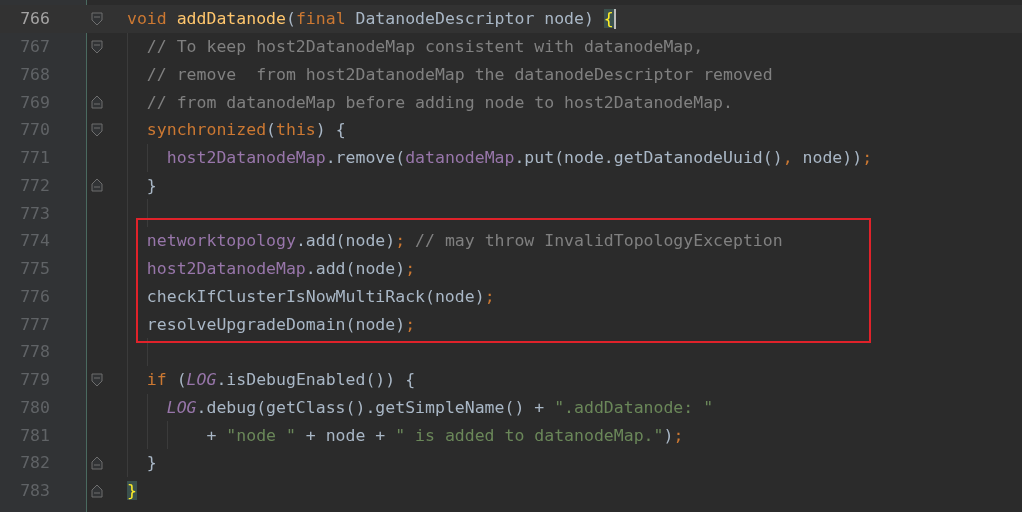  I want to click on code-line: host2DatanodeMap.add(node);, so click(281, 269).